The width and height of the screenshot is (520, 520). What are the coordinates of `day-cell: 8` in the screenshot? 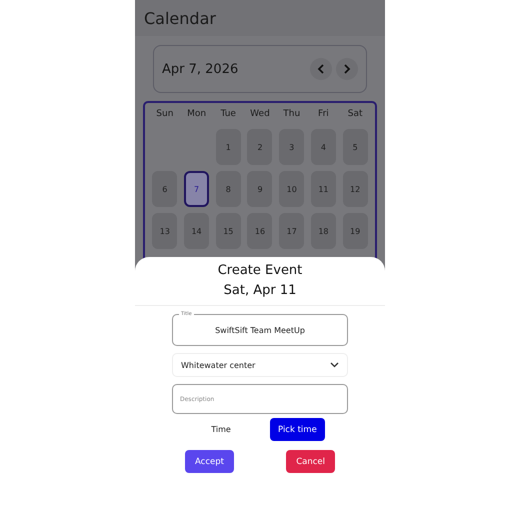 It's located at (228, 189).